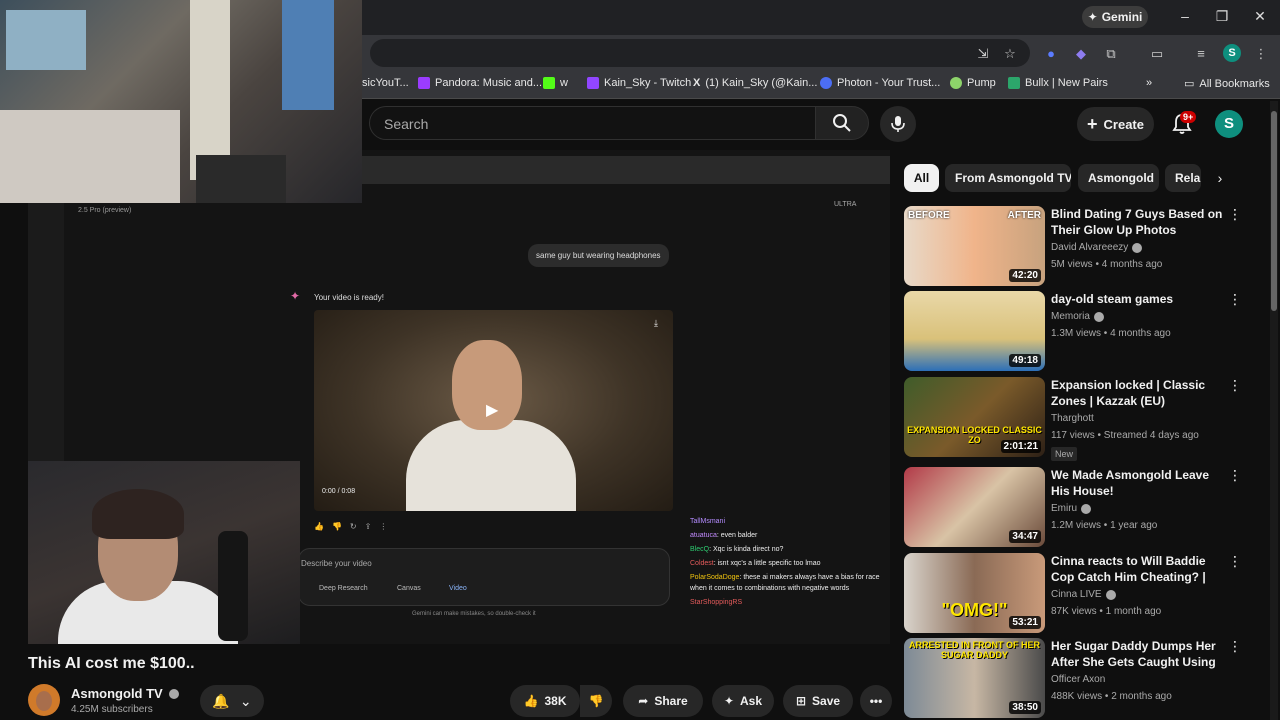  I want to click on more-actions-button: •••, so click(876, 701).